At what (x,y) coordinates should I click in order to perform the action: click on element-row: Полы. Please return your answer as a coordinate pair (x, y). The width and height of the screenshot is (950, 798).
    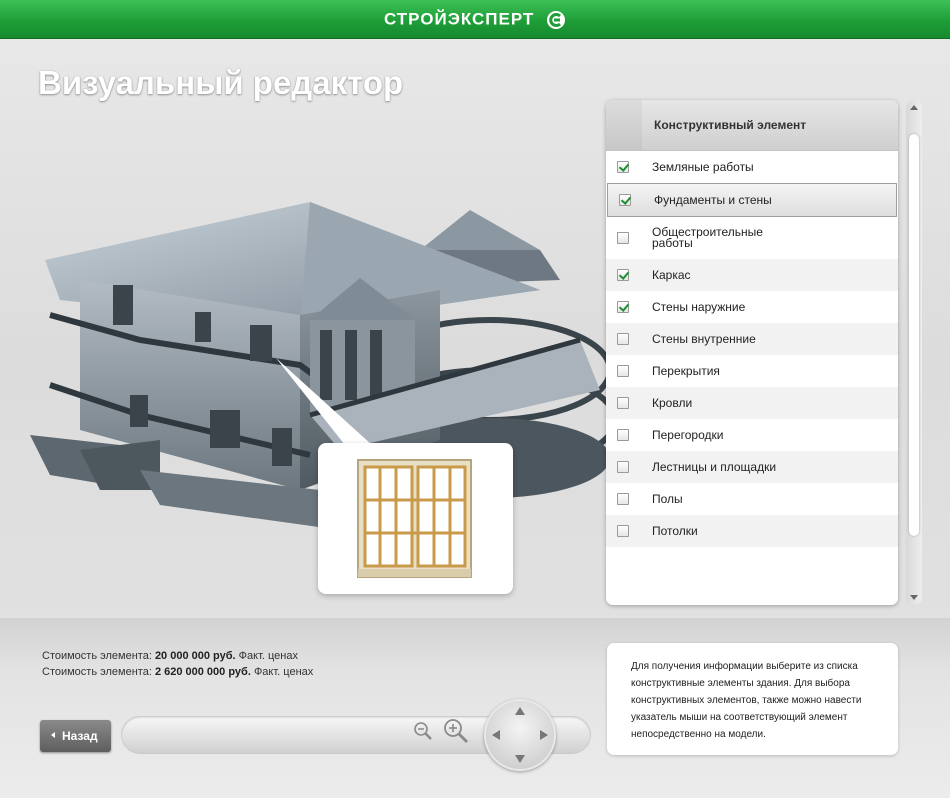
    Looking at the image, I should click on (752, 499).